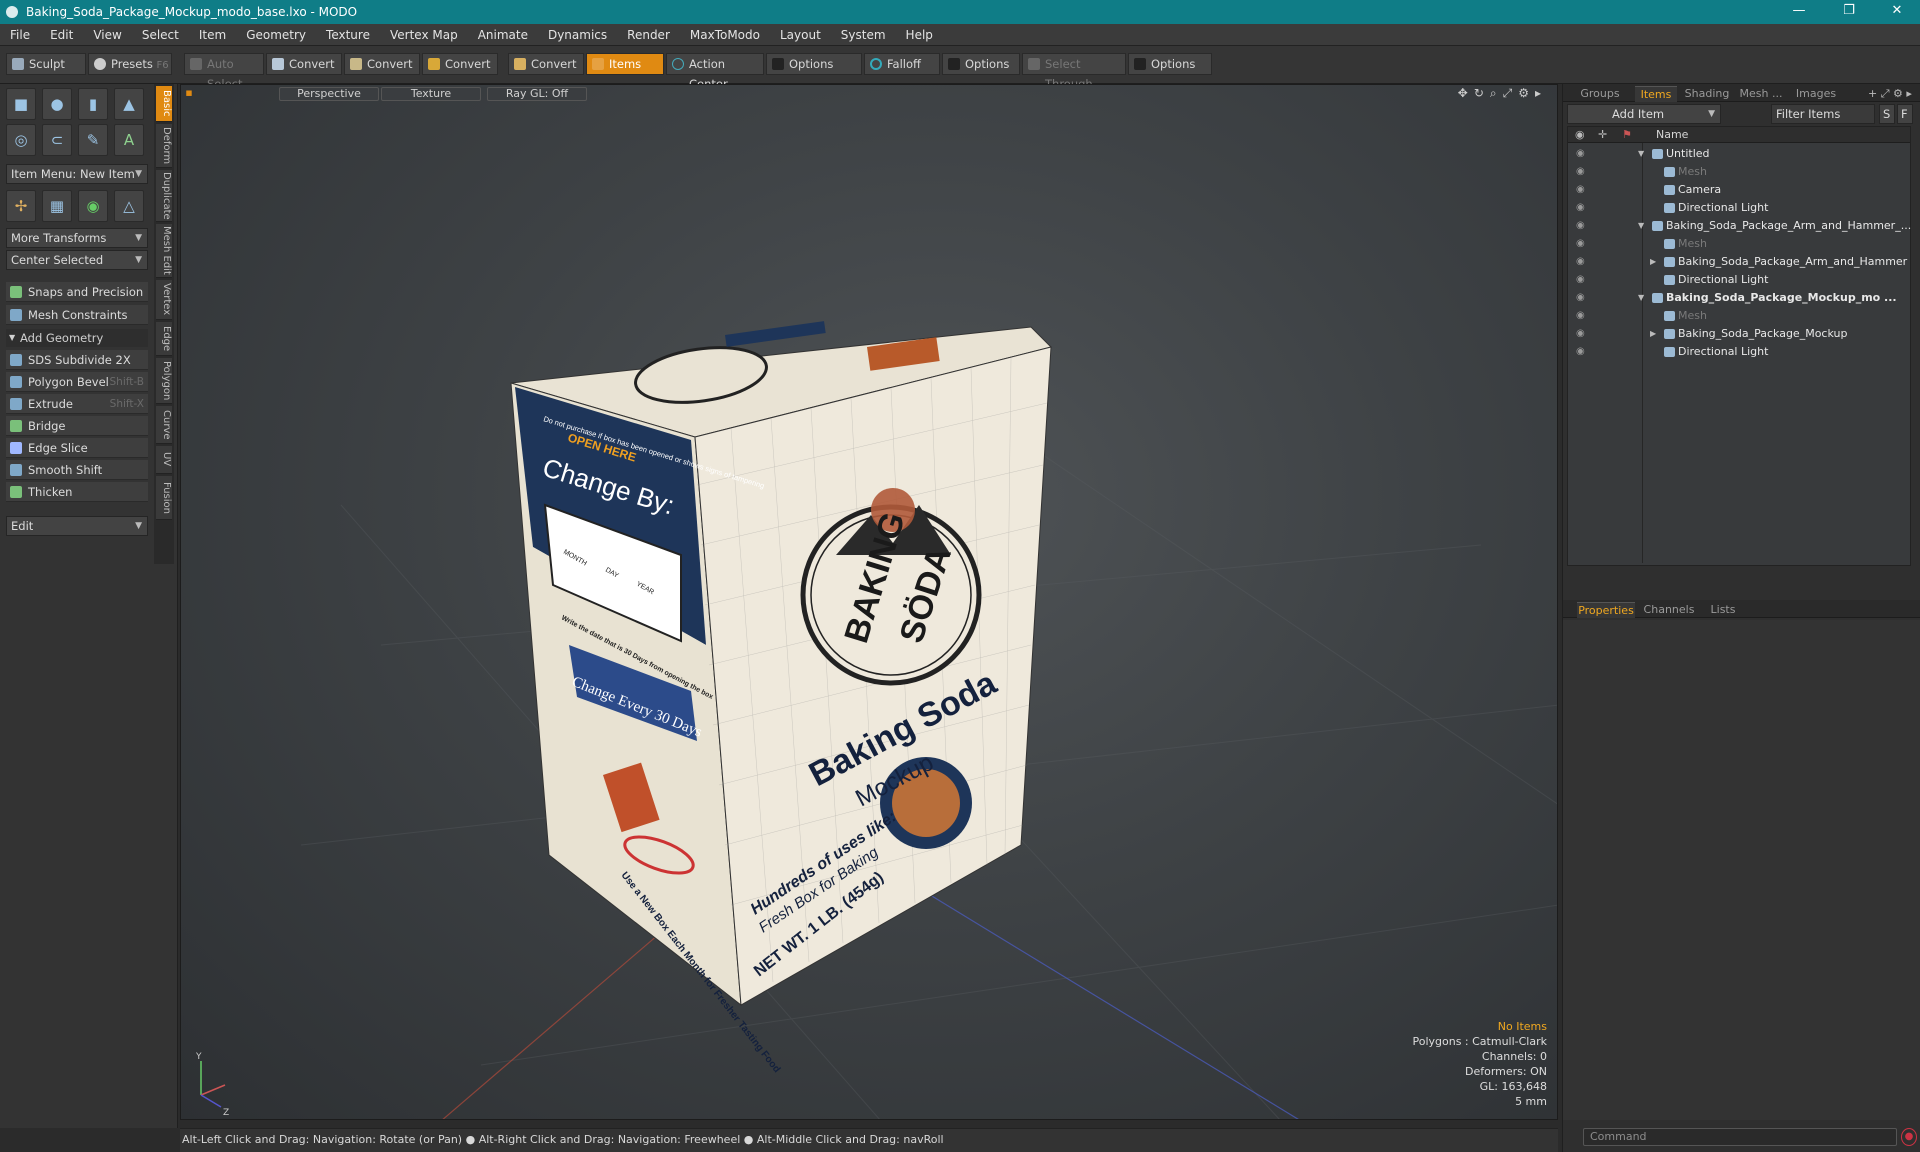  What do you see at coordinates (1897, 12) in the screenshot?
I see `close-button: ✕` at bounding box center [1897, 12].